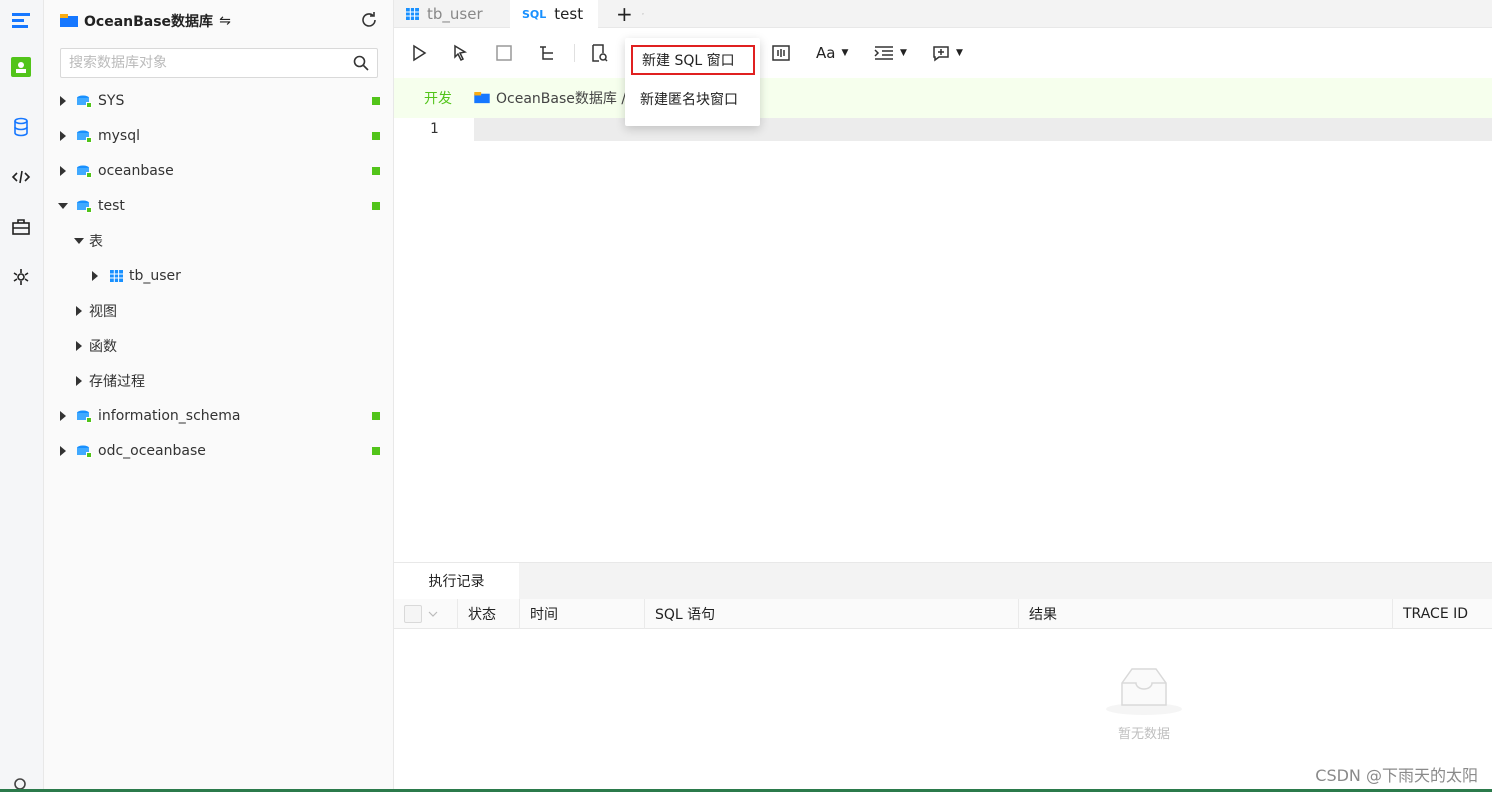 The height and width of the screenshot is (798, 1492). I want to click on select-all-cell, so click(426, 614).